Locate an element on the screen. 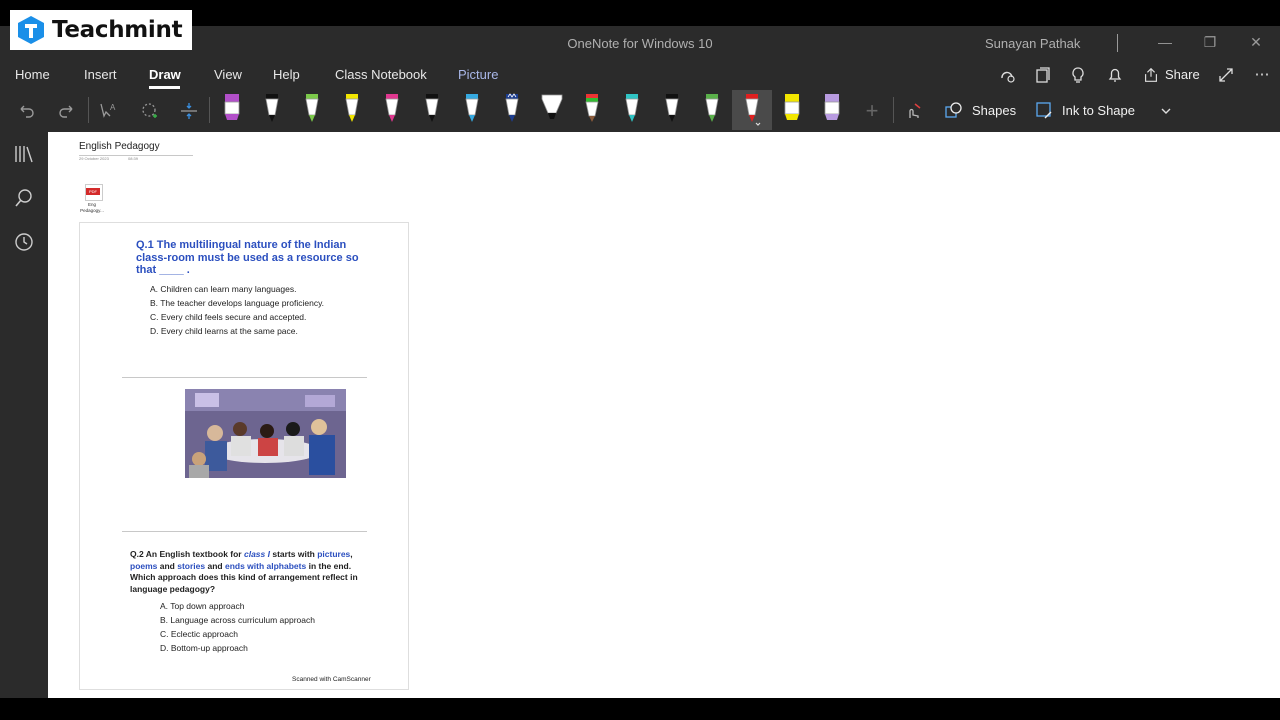 The height and width of the screenshot is (720, 1280). lasso-icon is located at coordinates (149, 111).